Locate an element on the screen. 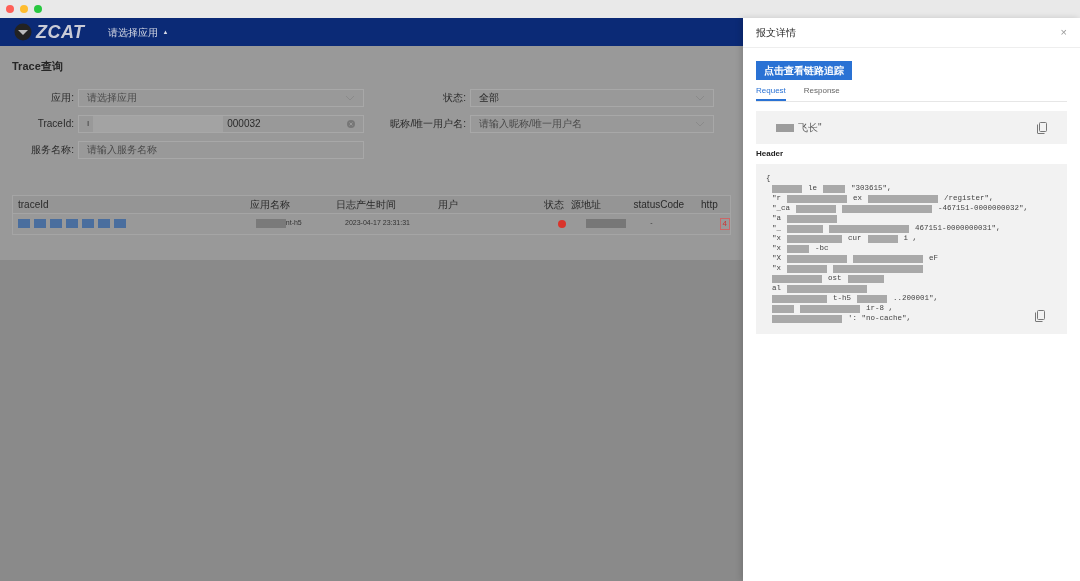 This screenshot has width=1080, height=581. field-value: 000032 is located at coordinates (244, 124).